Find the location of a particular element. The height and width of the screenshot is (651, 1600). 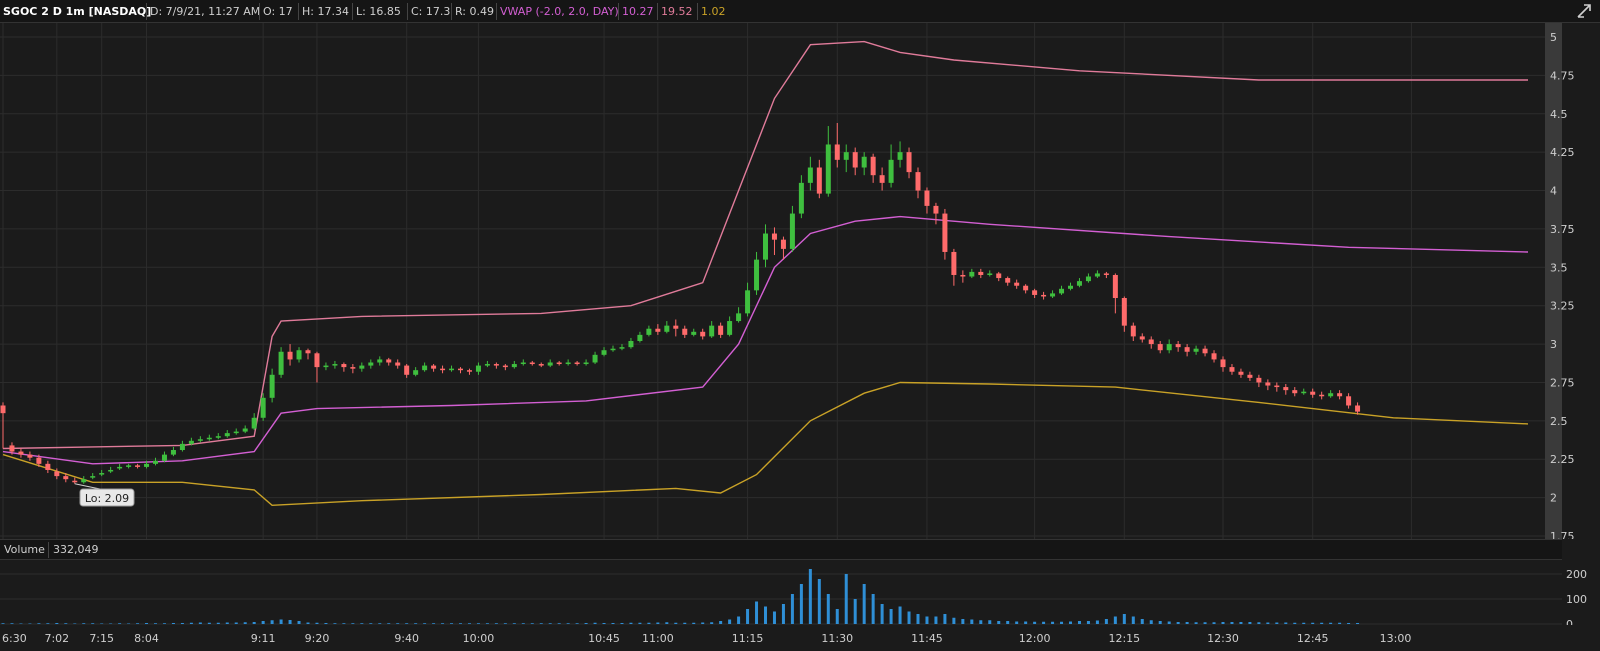

time-tick-label: 10:00 is located at coordinates (479, 638).